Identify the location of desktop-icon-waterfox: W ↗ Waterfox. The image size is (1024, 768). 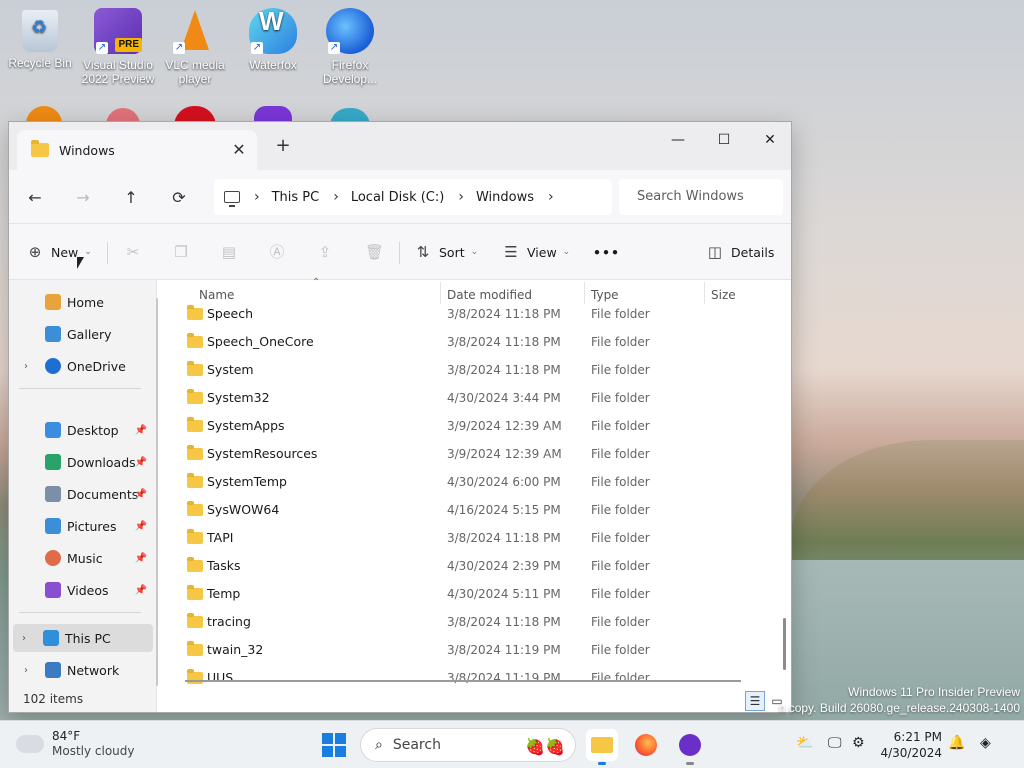
(273, 40).